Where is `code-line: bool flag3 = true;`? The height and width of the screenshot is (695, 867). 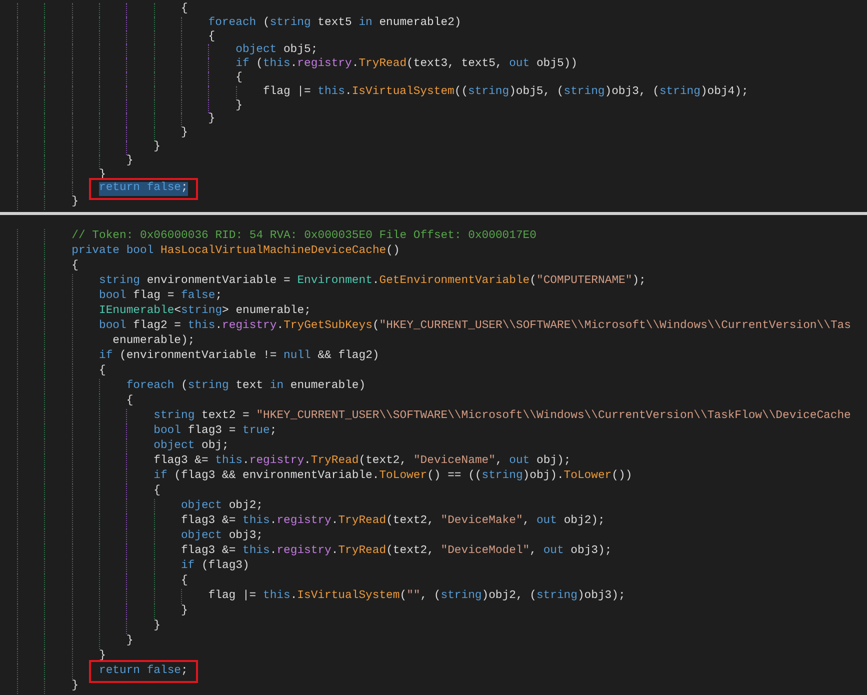 code-line: bool flag3 = true; is located at coordinates (215, 431).